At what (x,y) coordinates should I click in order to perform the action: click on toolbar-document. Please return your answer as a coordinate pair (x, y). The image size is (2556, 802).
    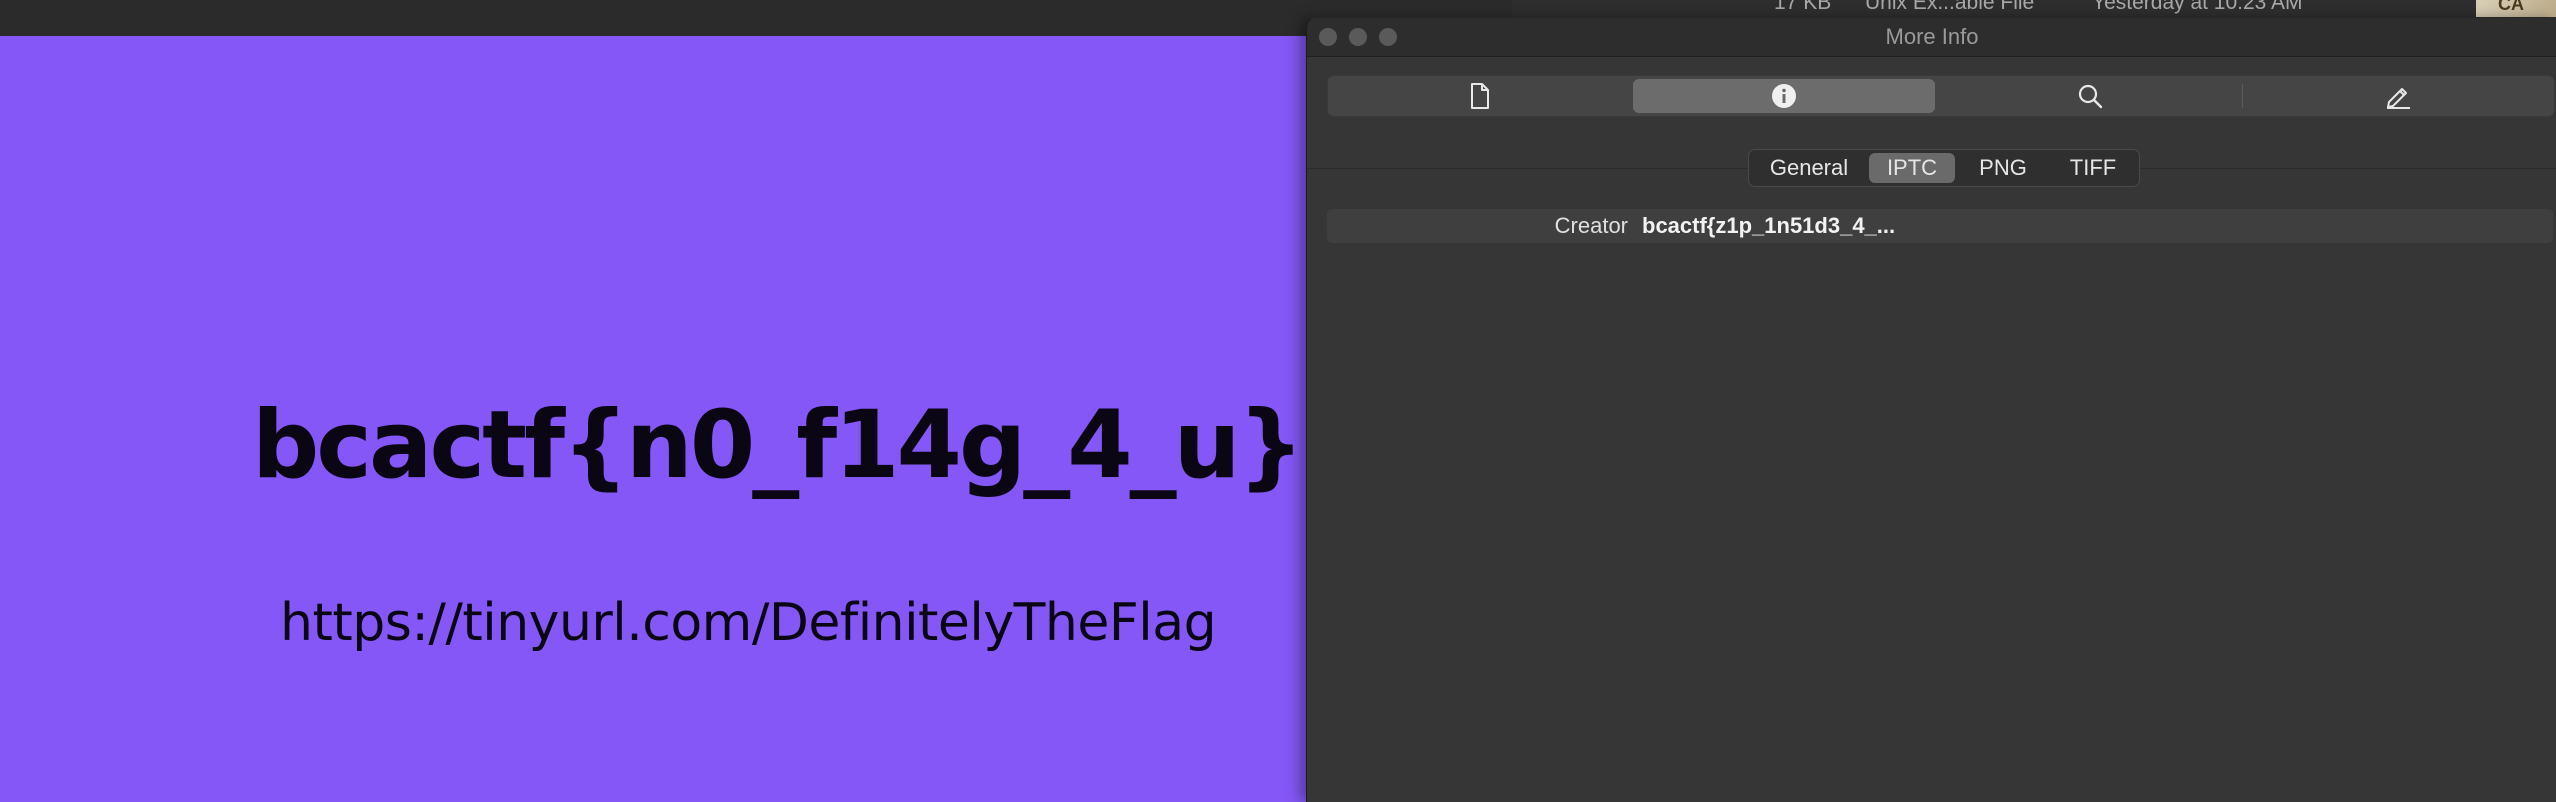
    Looking at the image, I should click on (1480, 96).